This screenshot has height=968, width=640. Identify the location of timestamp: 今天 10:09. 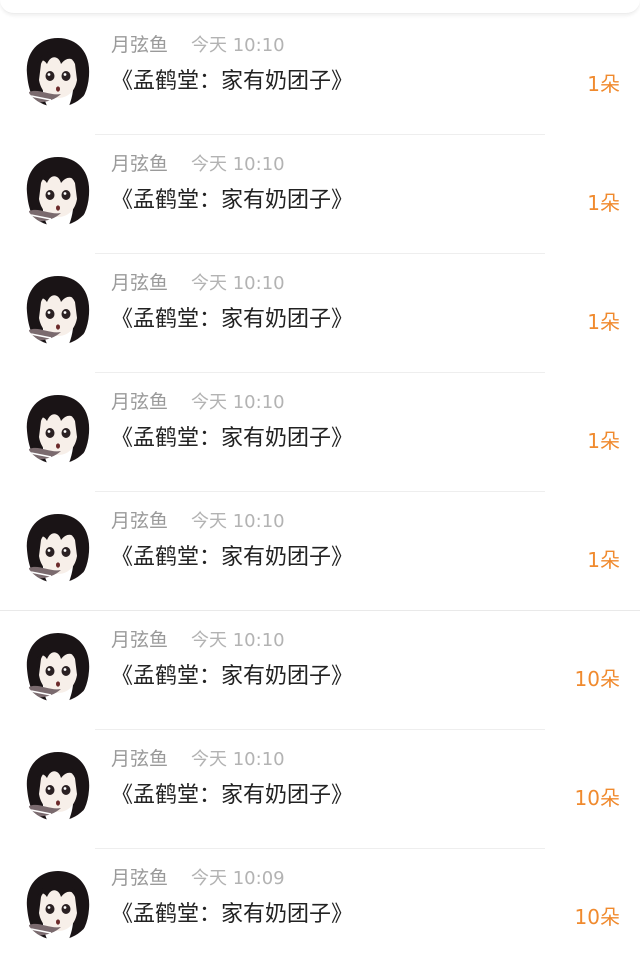
(238, 878).